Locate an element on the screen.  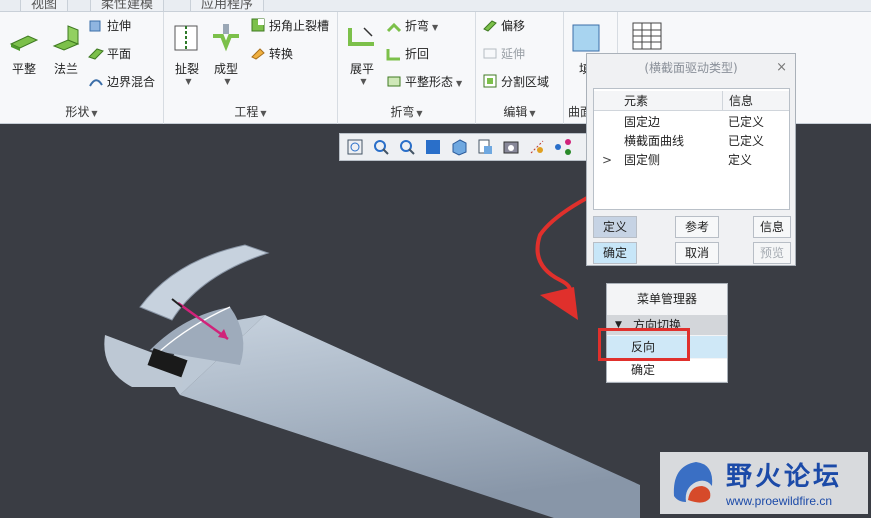
datum-display-icon is located at coordinates (537, 147).